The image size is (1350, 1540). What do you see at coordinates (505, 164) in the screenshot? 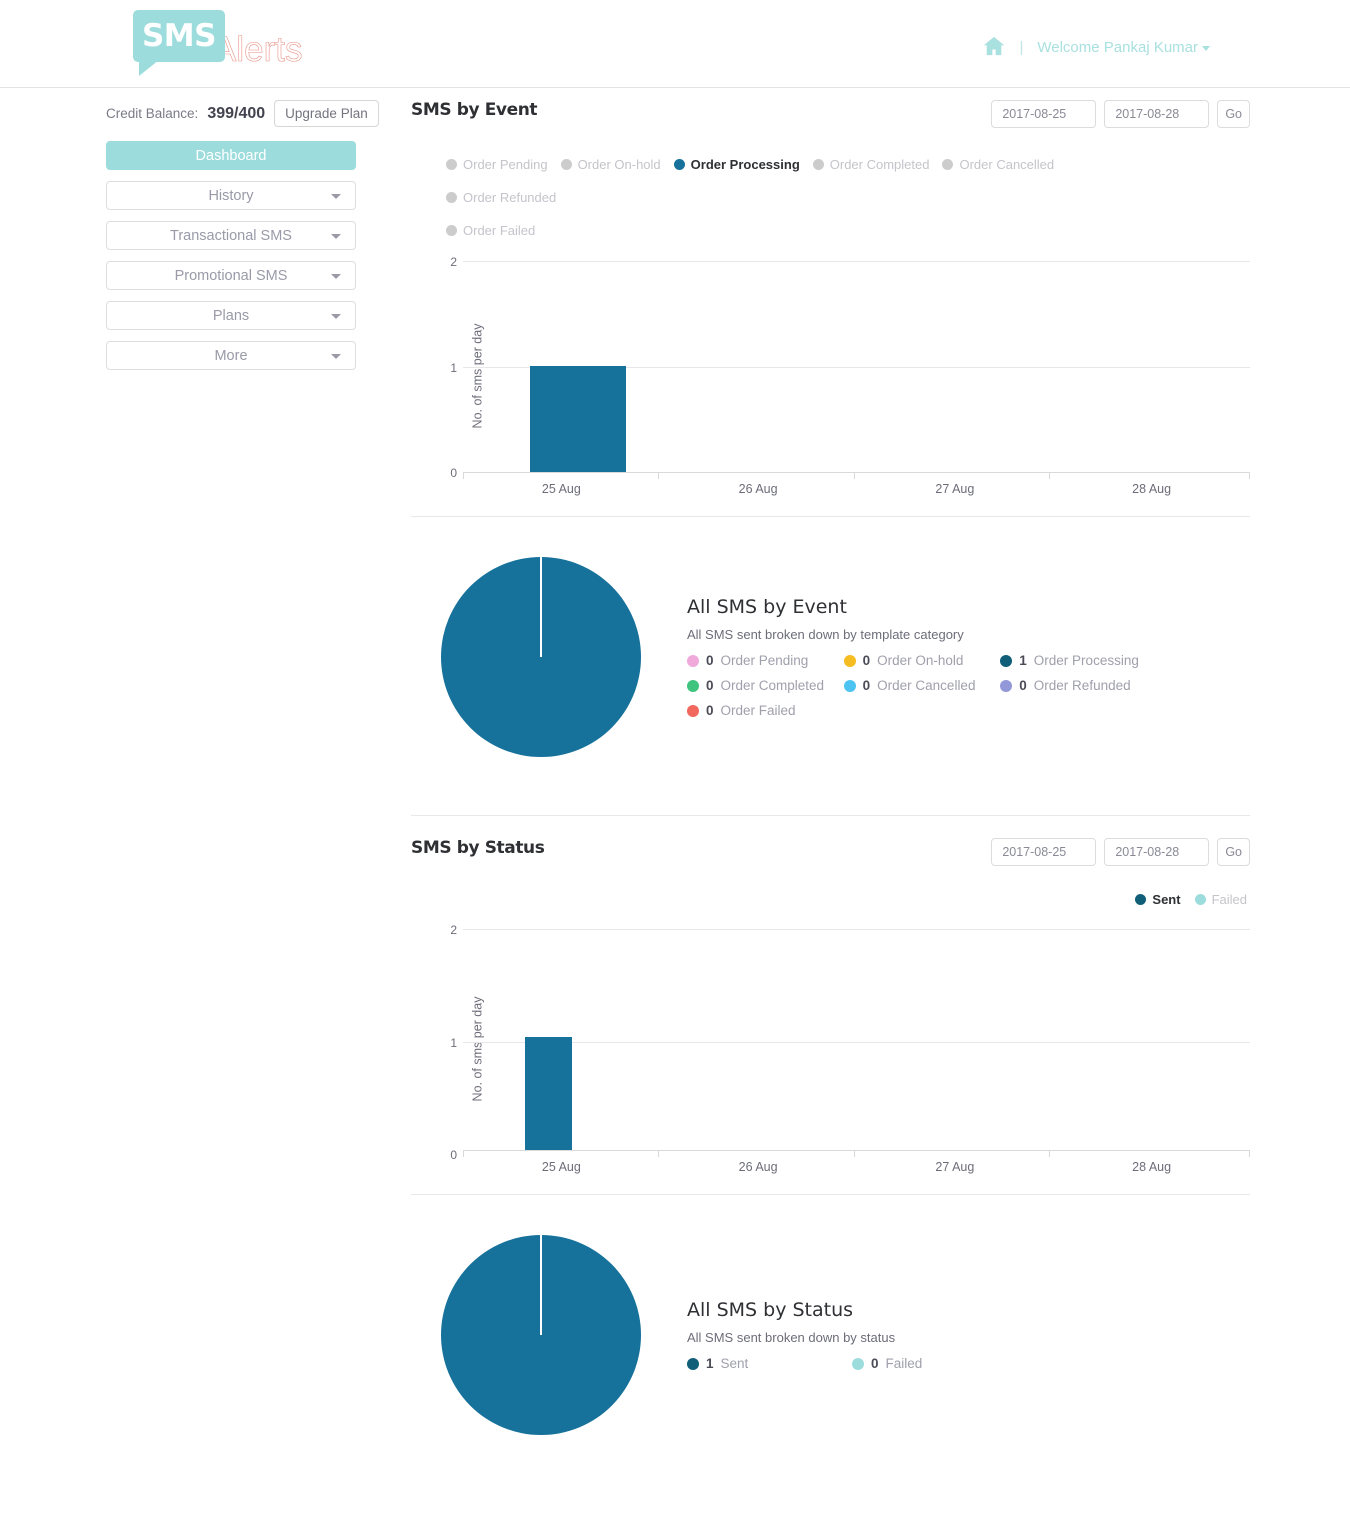
I see `legend-label: Order Pending` at bounding box center [505, 164].